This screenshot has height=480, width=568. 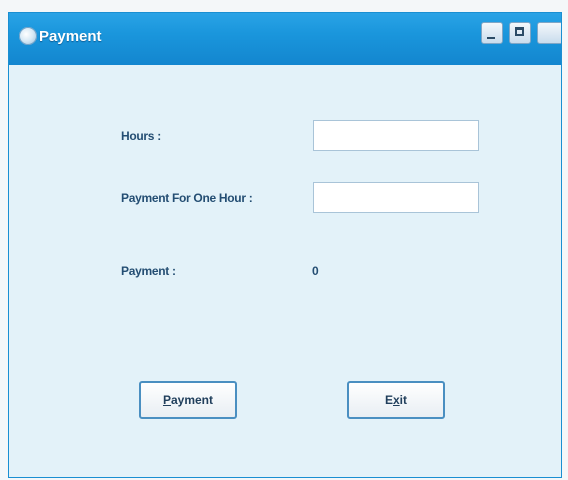 What do you see at coordinates (192, 400) in the screenshot?
I see `payment-button-label: ayment` at bounding box center [192, 400].